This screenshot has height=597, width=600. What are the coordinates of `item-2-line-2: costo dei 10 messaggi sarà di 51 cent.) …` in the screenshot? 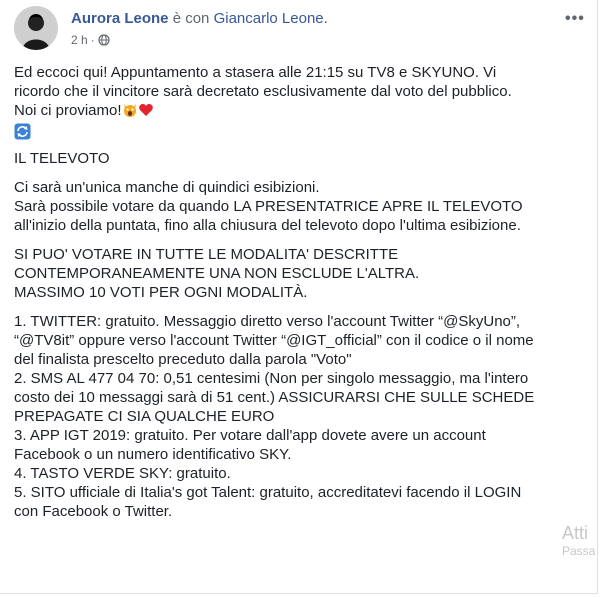 It's located at (274, 397).